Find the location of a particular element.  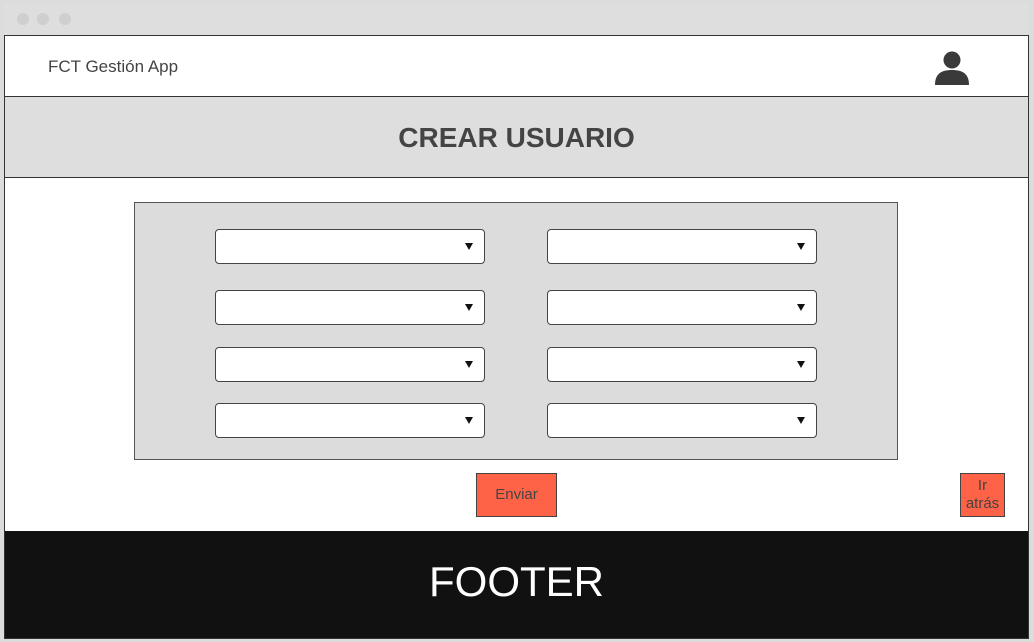

window-dot-minimize is located at coordinates (43, 19).